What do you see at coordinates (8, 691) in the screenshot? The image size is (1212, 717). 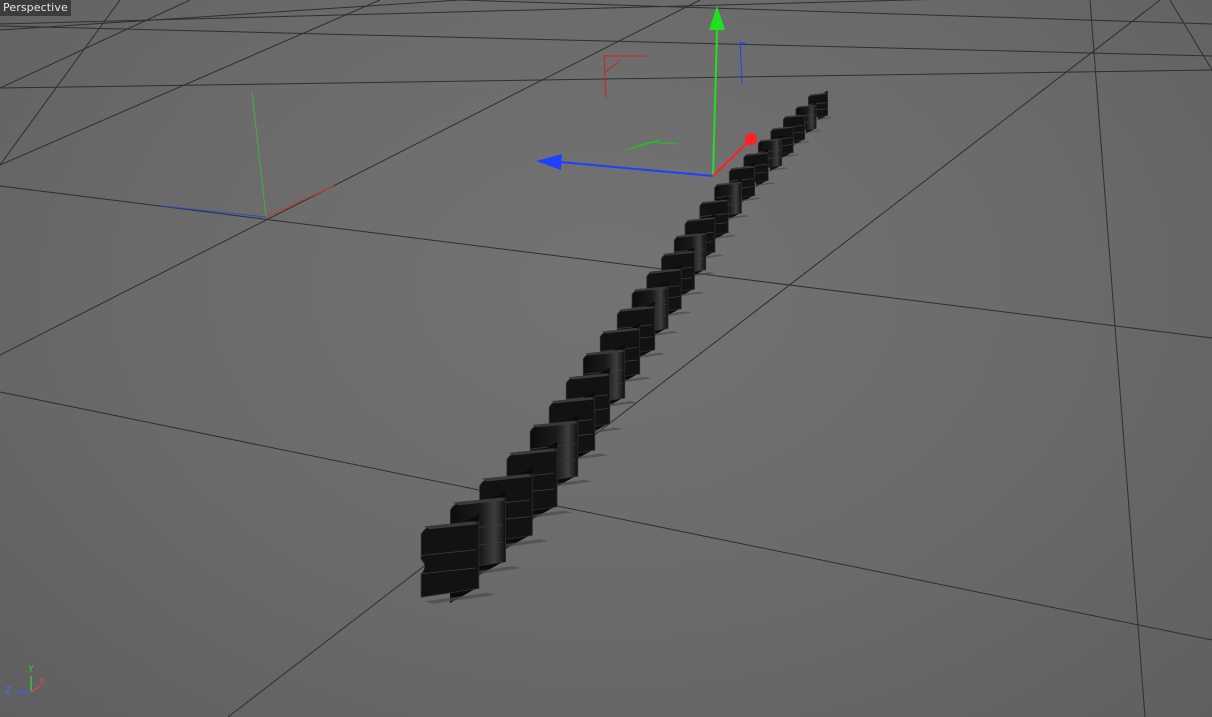 I see `axis-z-label: Z` at bounding box center [8, 691].